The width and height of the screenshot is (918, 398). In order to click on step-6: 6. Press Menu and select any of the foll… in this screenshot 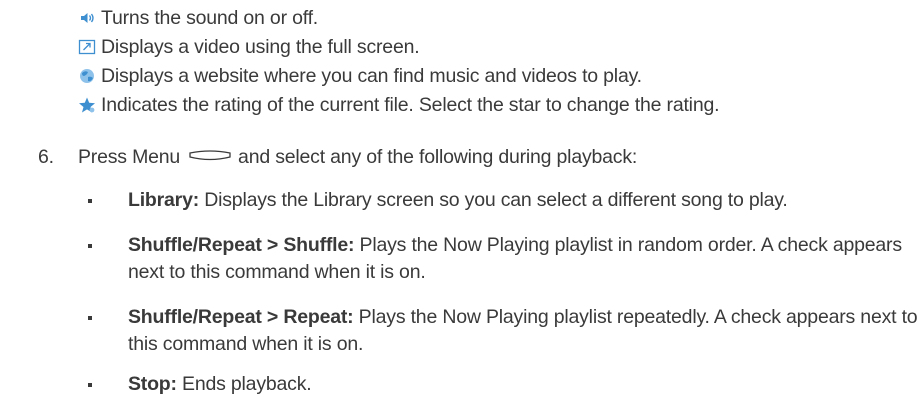, I will do `click(337, 157)`.